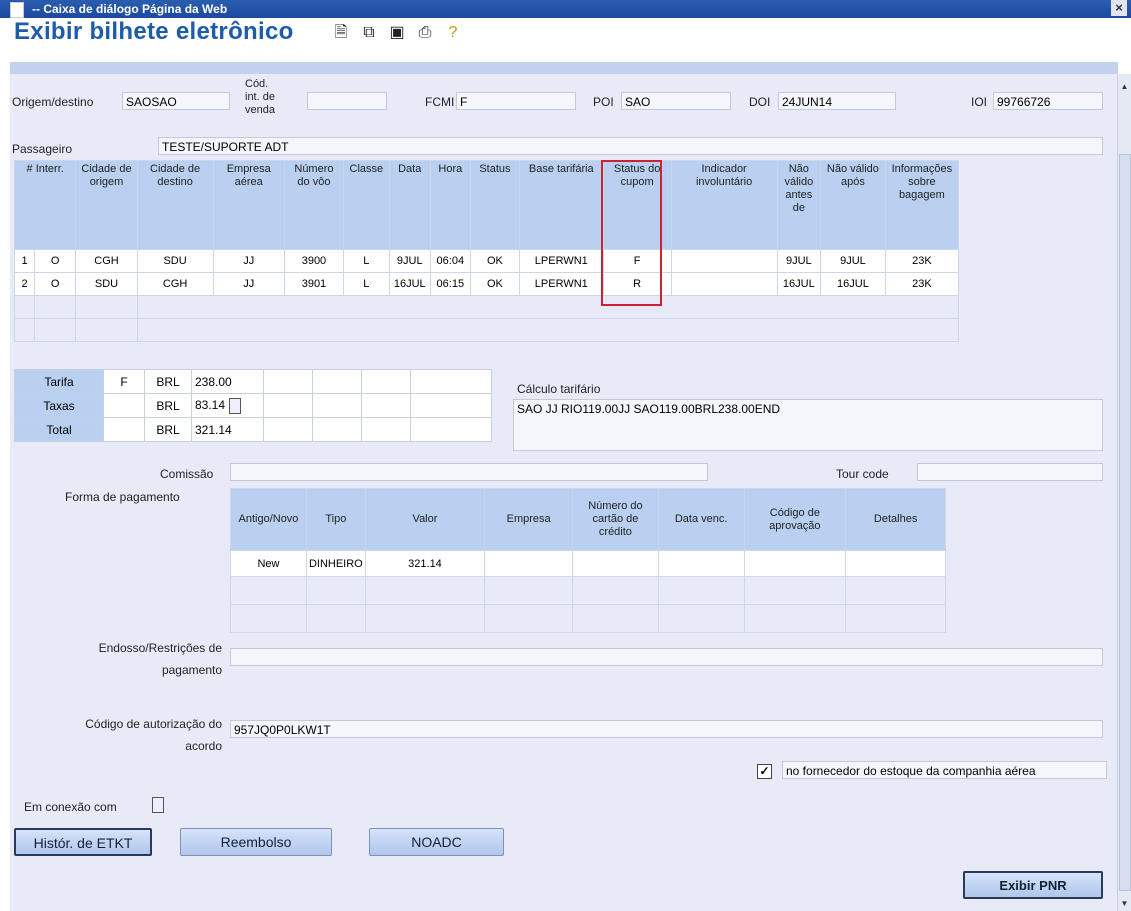 This screenshot has height=911, width=1131. What do you see at coordinates (764, 771) in the screenshot?
I see `fornecedor-checkbox: ✓` at bounding box center [764, 771].